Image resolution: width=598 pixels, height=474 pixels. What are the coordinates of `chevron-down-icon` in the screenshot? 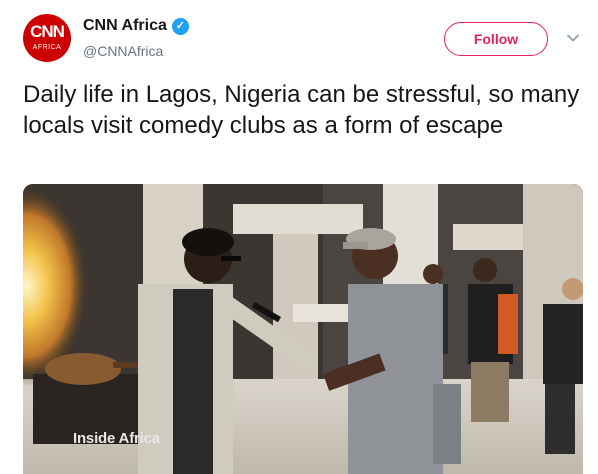 It's located at (573, 38).